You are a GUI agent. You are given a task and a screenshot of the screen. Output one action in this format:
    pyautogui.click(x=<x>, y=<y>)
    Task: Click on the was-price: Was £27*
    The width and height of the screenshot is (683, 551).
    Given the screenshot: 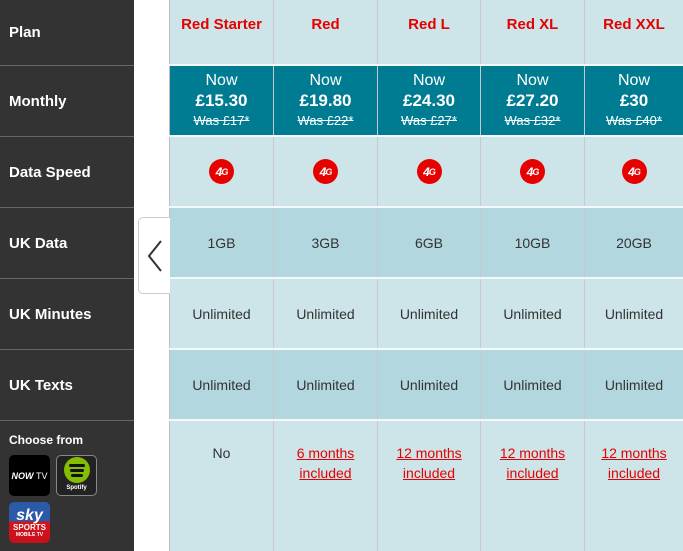 What is the action you would take?
    pyautogui.click(x=429, y=120)
    